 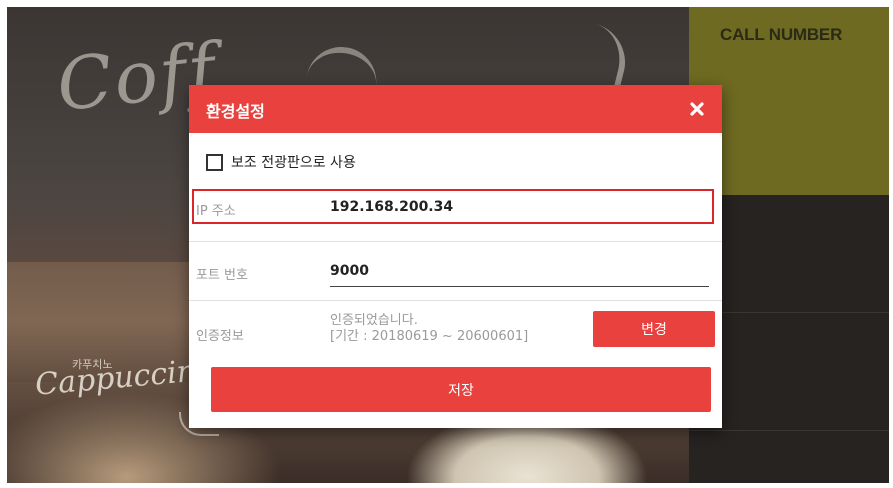 What do you see at coordinates (654, 329) in the screenshot?
I see `change-auth-button: 변경` at bounding box center [654, 329].